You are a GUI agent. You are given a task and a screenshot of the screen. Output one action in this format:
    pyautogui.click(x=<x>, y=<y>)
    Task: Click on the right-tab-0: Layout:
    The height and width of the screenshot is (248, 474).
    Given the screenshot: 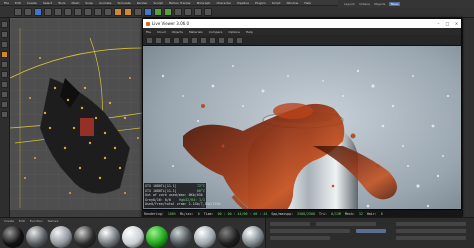 What is the action you would take?
    pyautogui.click(x=349, y=4)
    